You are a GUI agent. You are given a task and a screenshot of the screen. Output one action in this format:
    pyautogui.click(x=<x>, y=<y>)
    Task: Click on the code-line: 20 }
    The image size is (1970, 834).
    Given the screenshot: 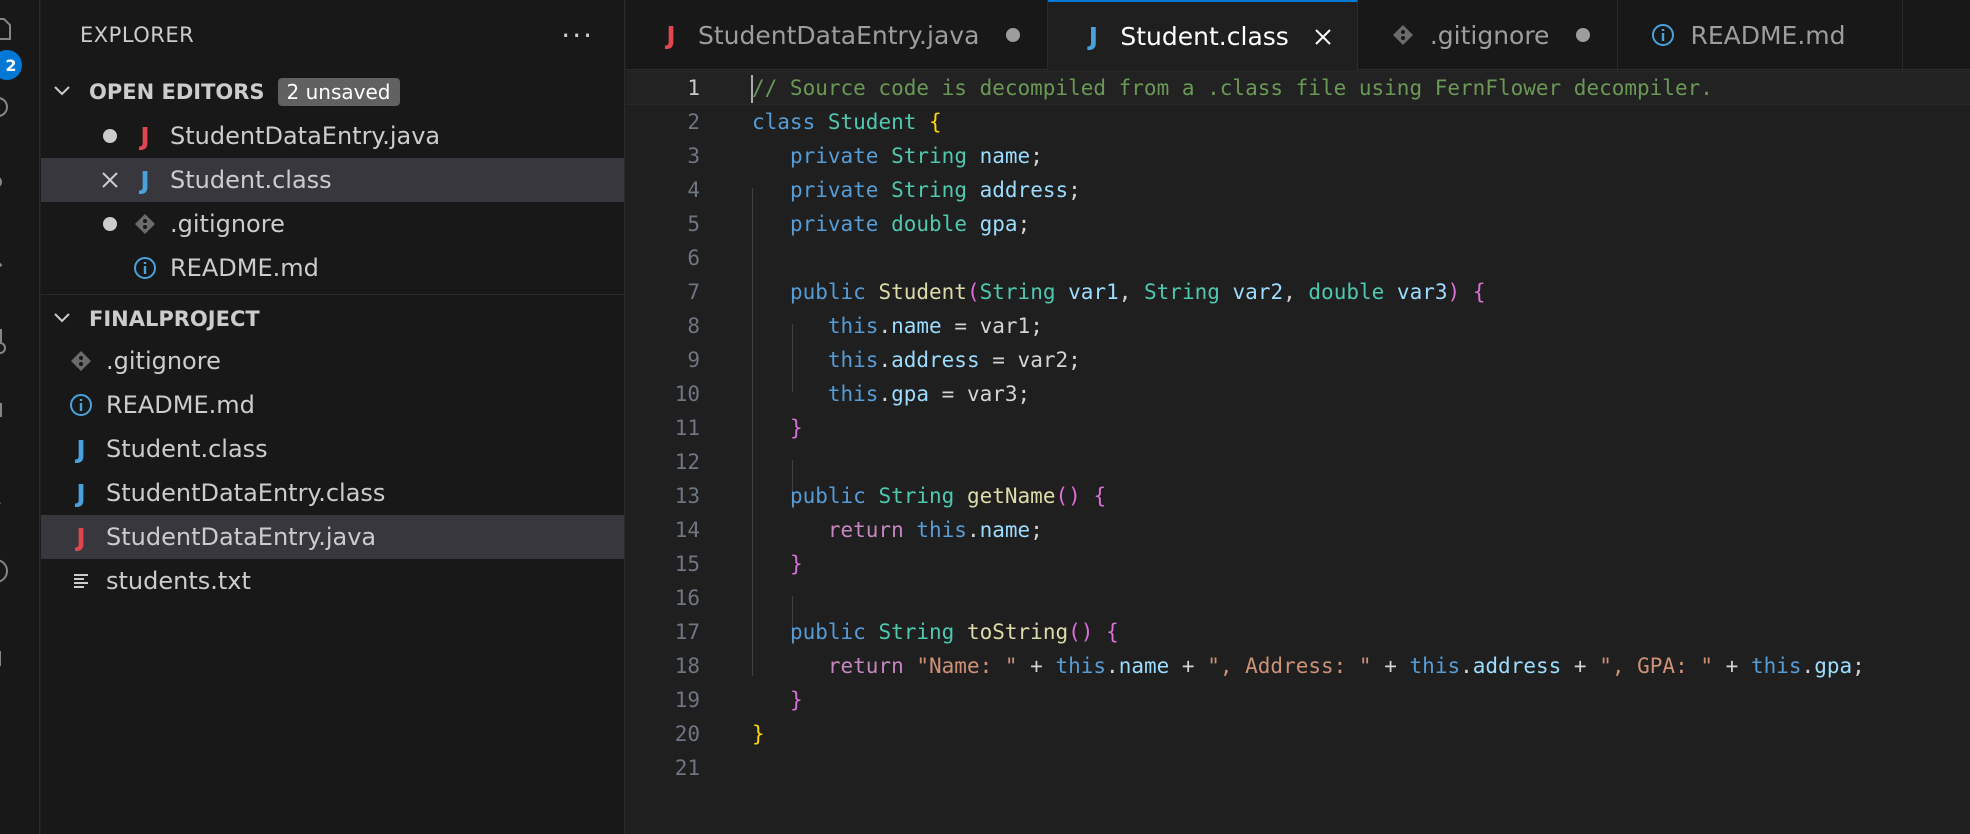 What is the action you would take?
    pyautogui.click(x=1298, y=734)
    